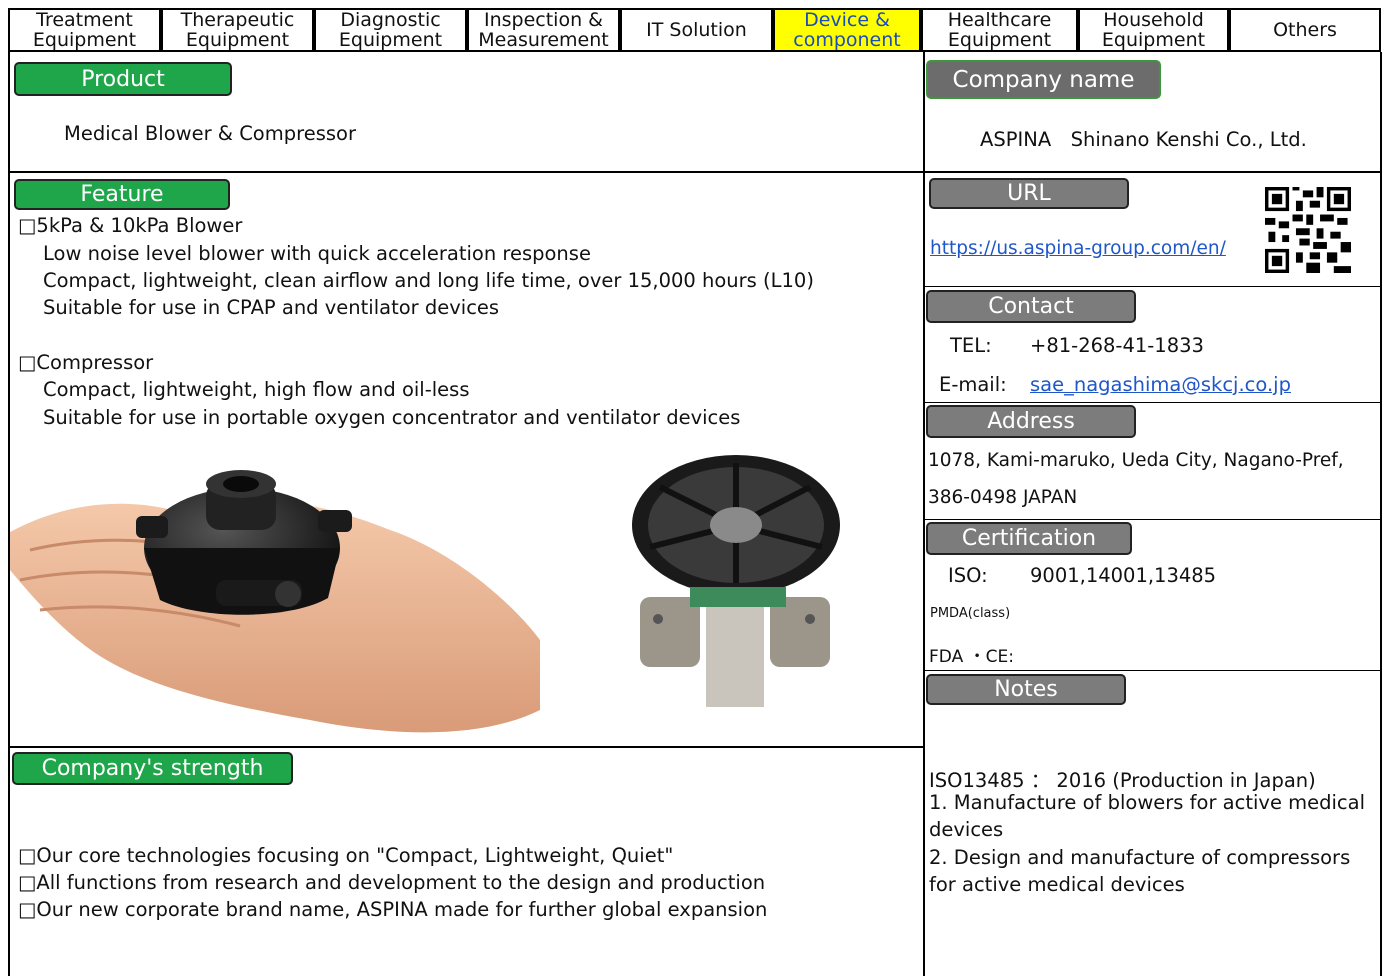 Image resolution: width=1388 pixels, height=976 pixels. Describe the element at coordinates (966, 829) in the screenshot. I see `notes-line: devices` at that location.